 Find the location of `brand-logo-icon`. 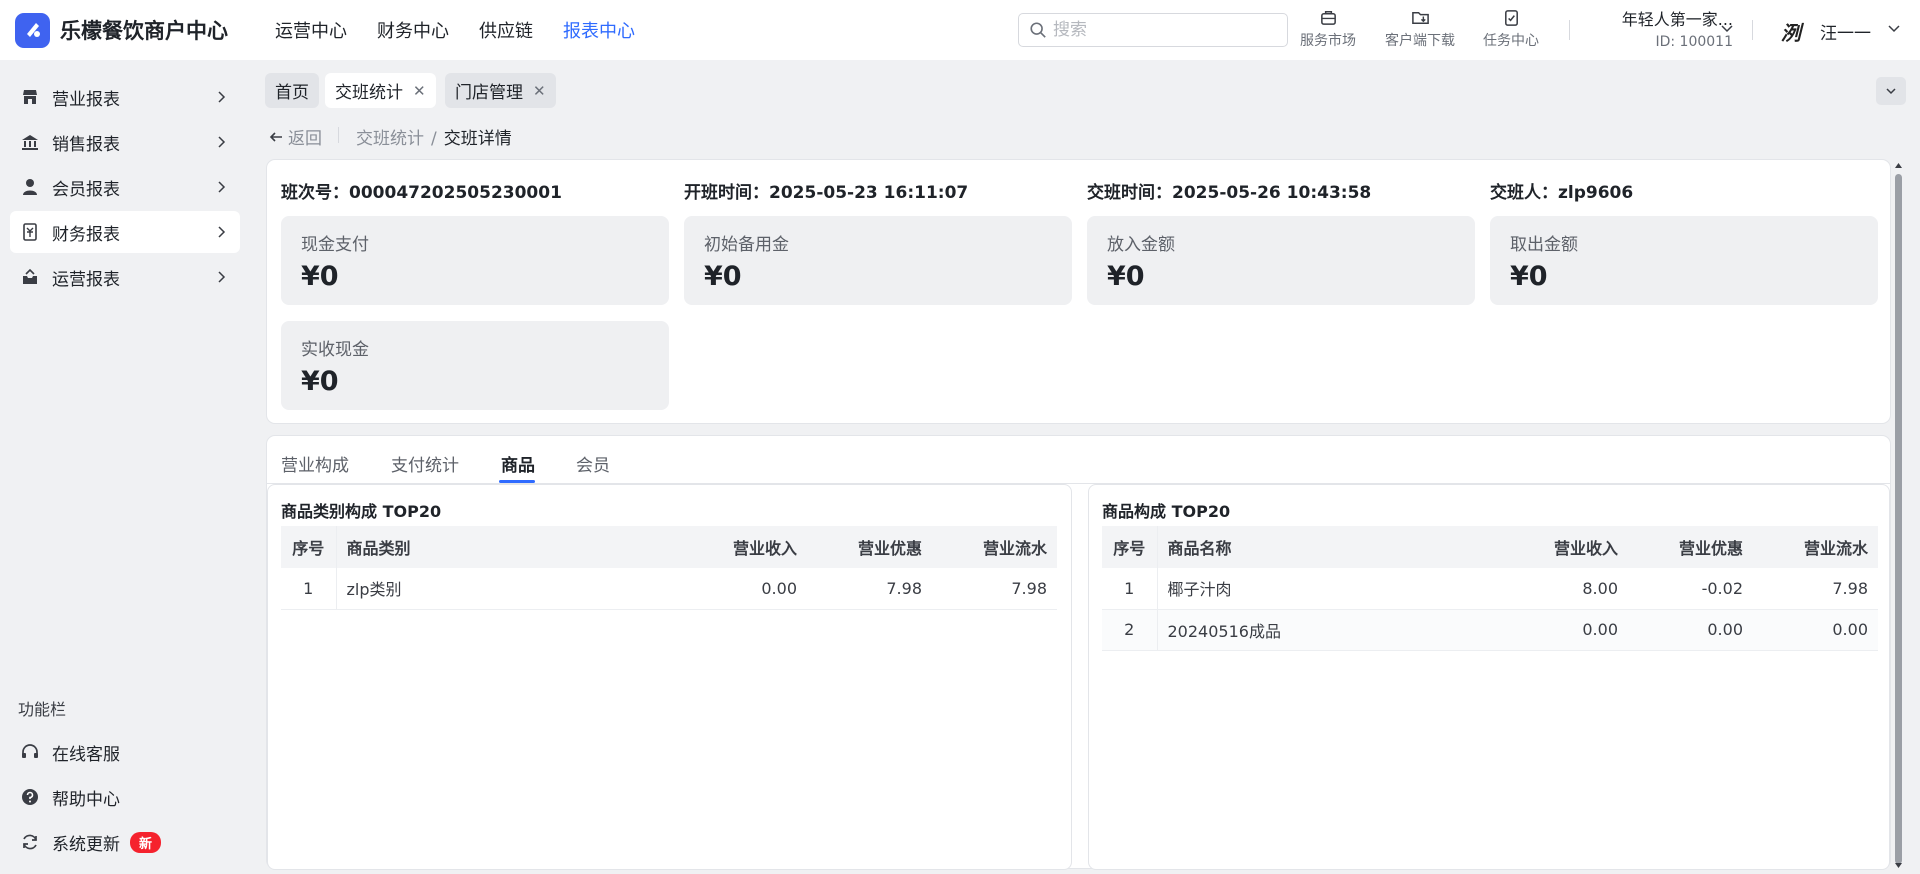

brand-logo-icon is located at coordinates (32, 30).